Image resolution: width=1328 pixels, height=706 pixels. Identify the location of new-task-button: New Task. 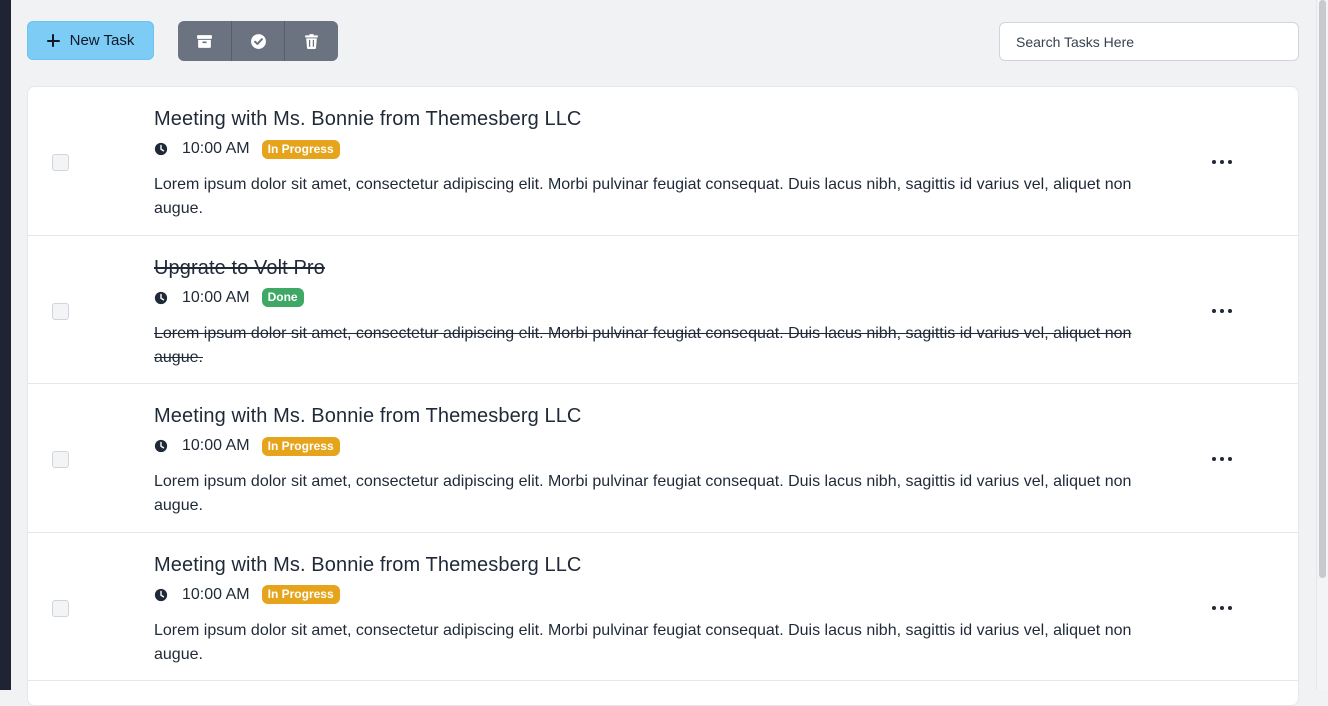
(90, 40).